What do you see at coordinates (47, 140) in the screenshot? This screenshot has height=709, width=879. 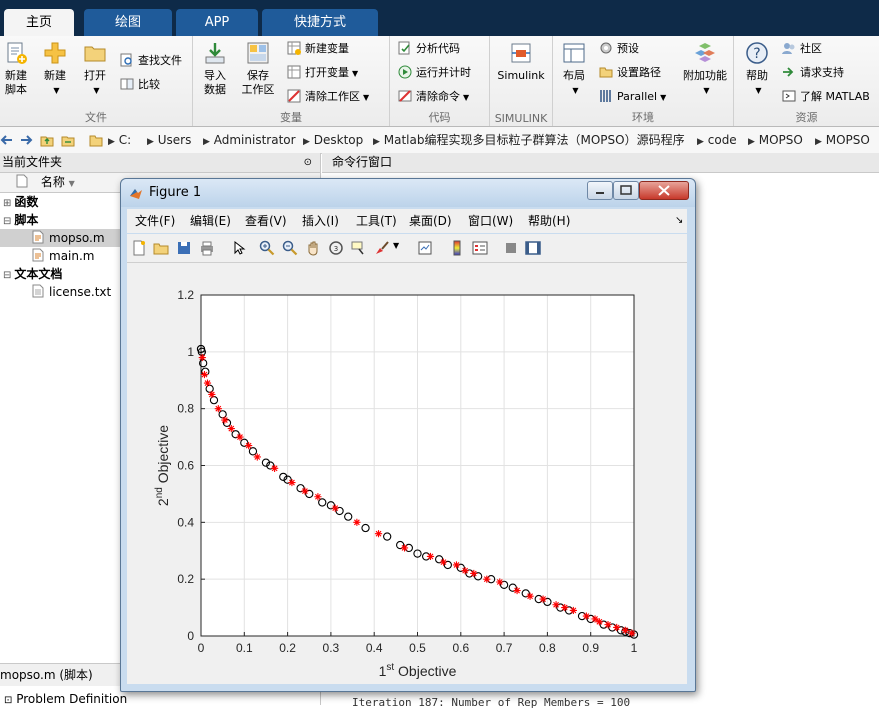 I see `up-folder-icon` at bounding box center [47, 140].